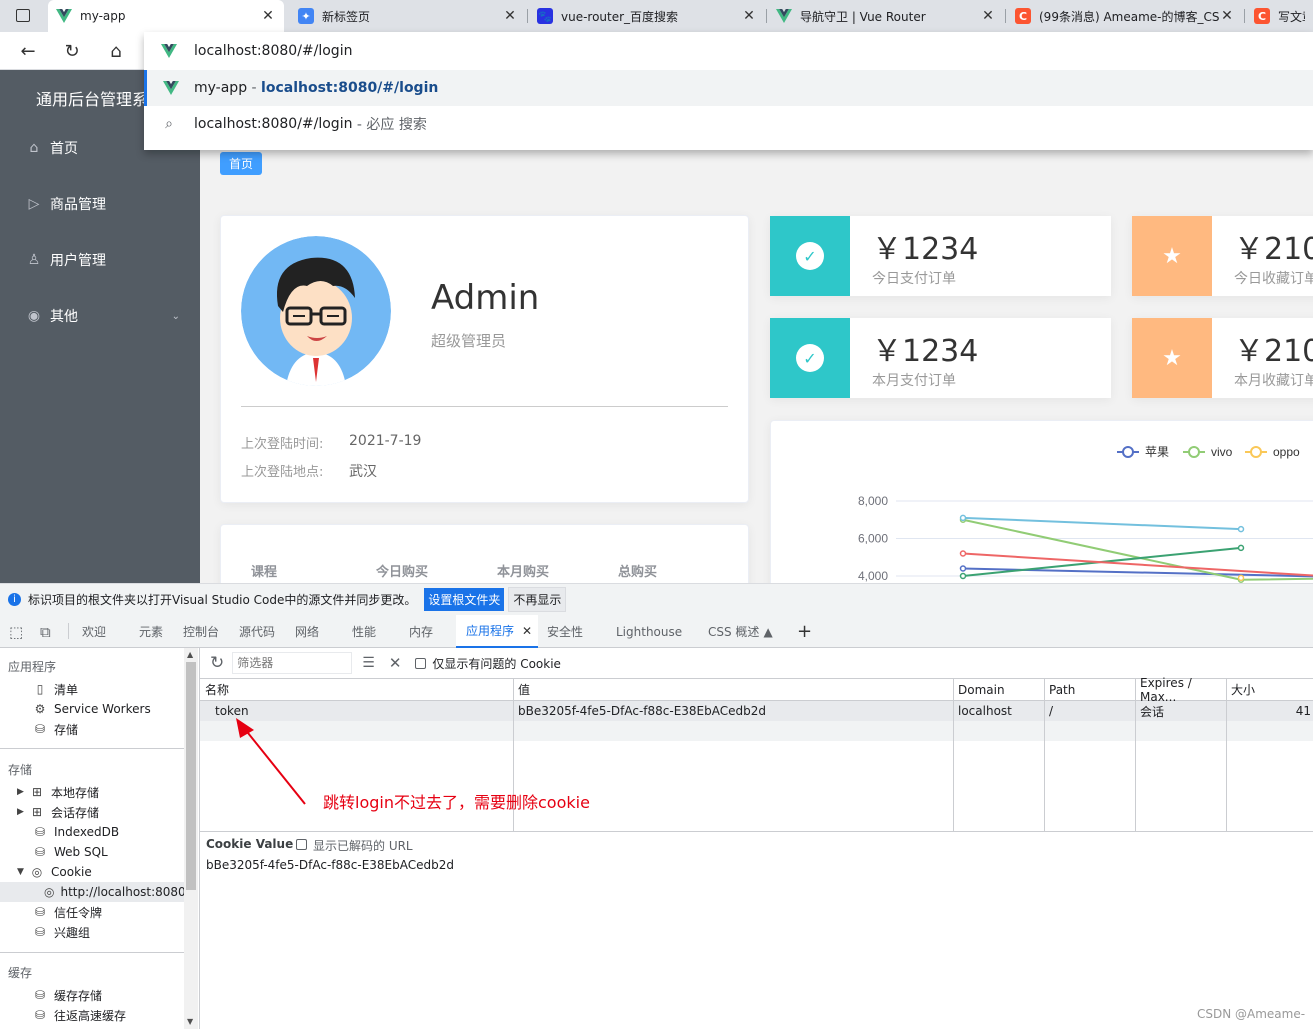  What do you see at coordinates (273, 124) in the screenshot?
I see `suggestion-query: localhost:8080/#/login` at bounding box center [273, 124].